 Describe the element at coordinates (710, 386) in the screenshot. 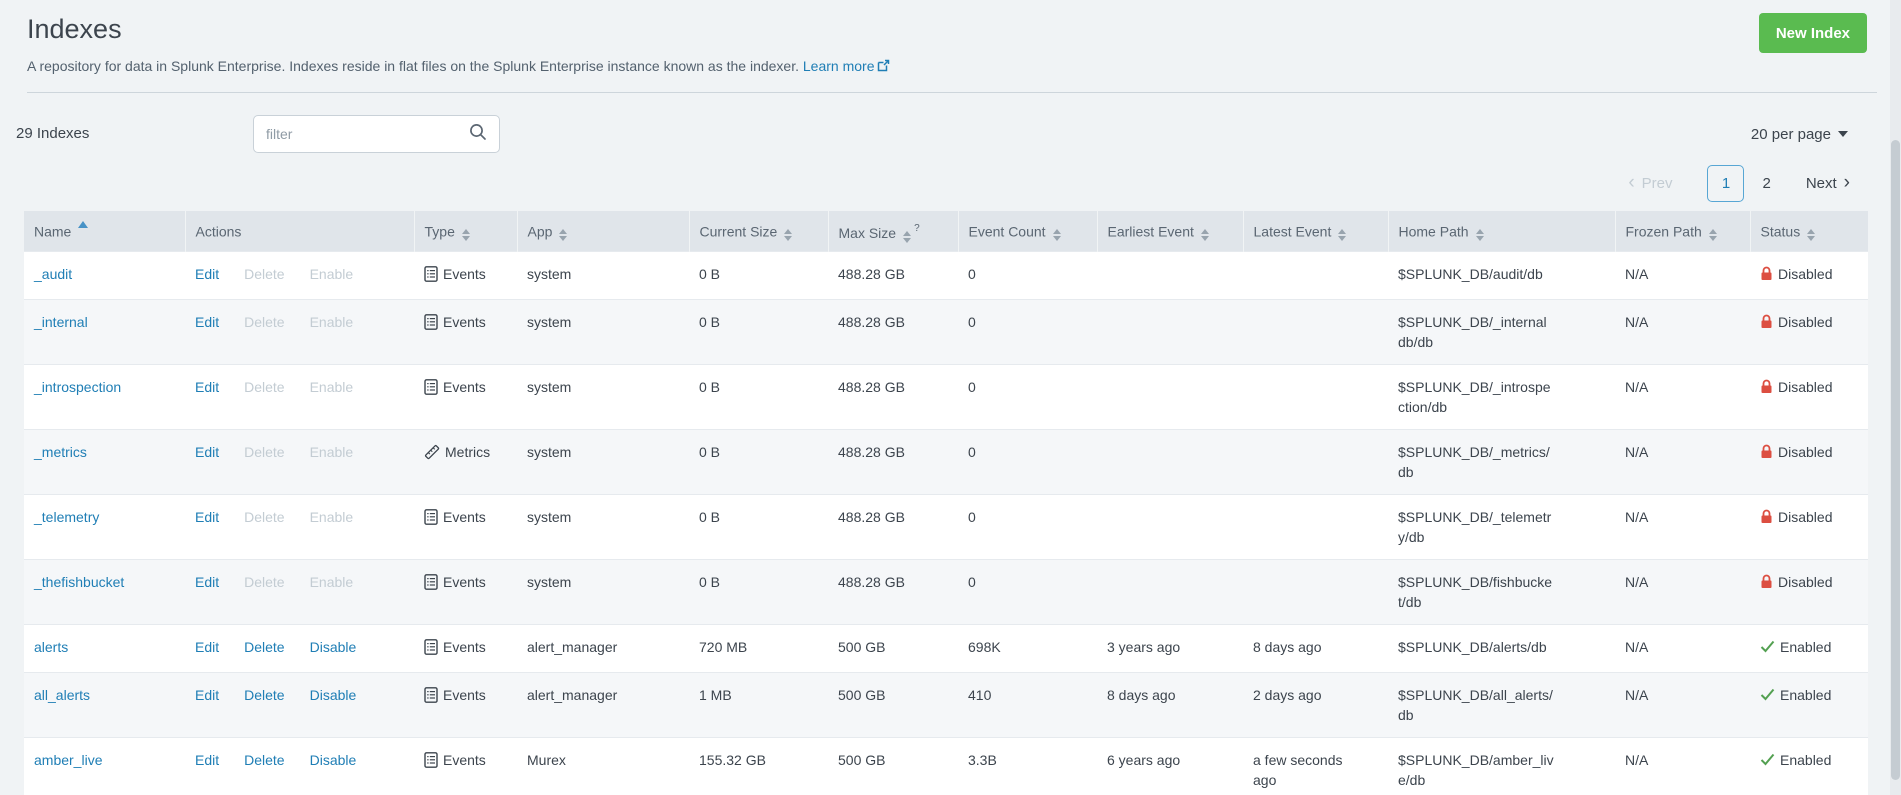

I see `current-size-cell: 0 B` at that location.